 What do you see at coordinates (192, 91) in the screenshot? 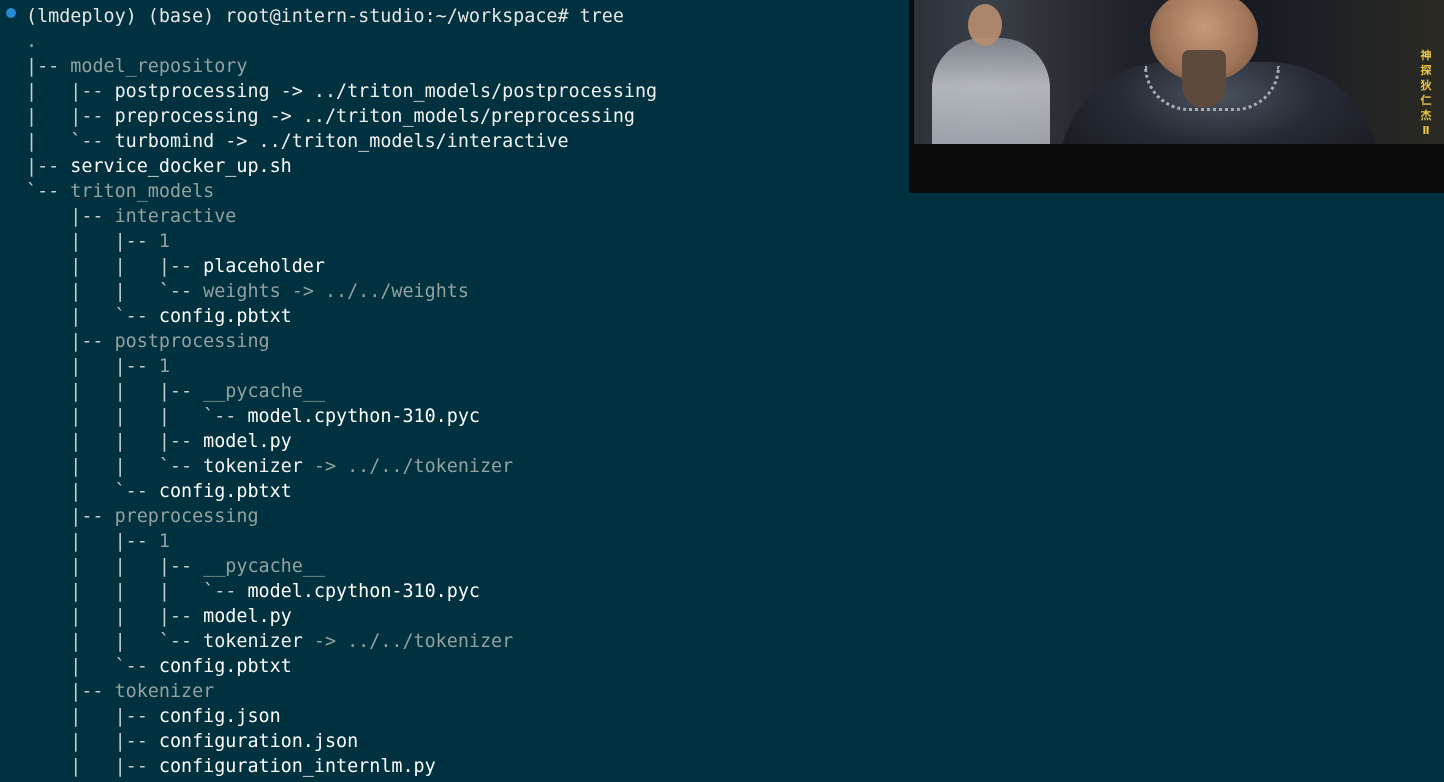
I see `tree-link-name: postprocessing` at bounding box center [192, 91].